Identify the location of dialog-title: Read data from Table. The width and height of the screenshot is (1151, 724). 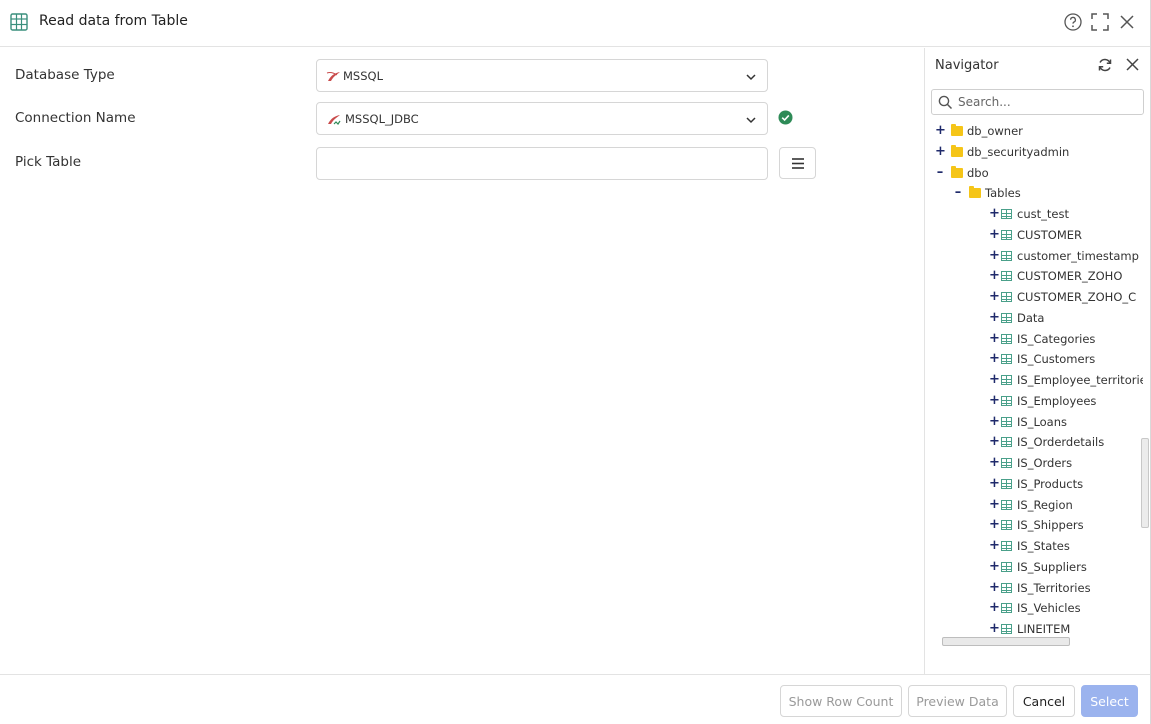
(113, 21).